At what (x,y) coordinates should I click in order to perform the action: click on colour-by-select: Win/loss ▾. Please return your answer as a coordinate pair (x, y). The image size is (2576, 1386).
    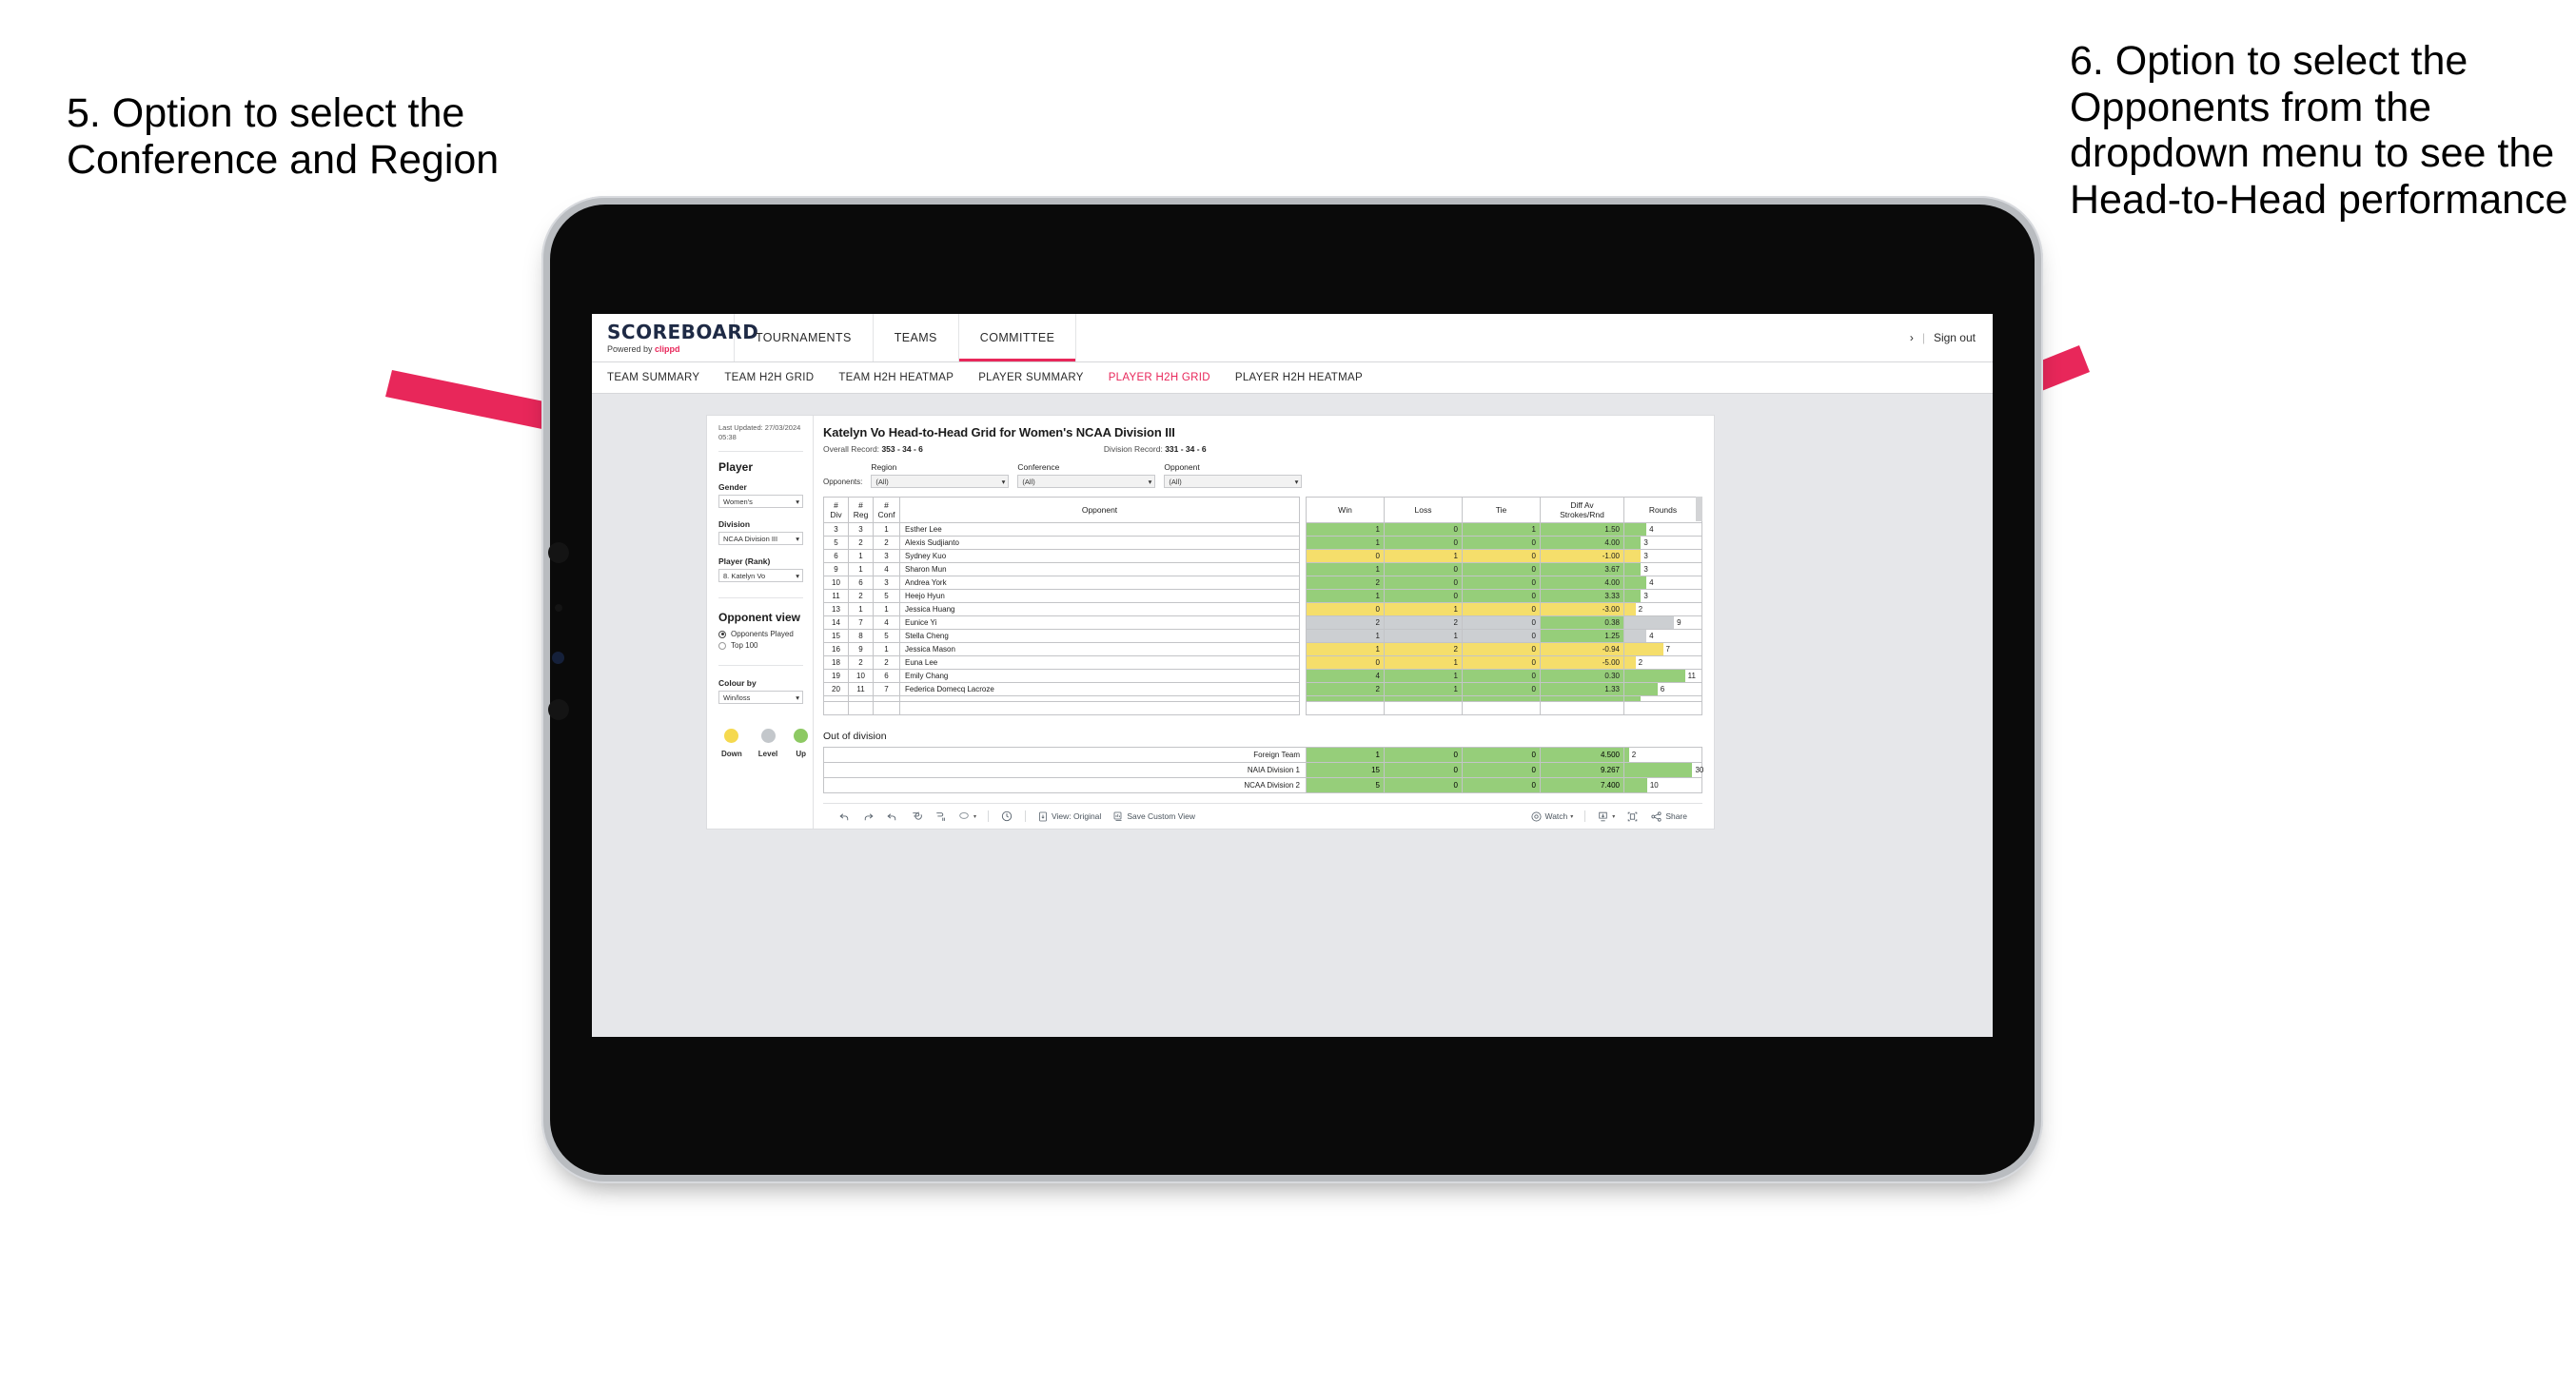
    Looking at the image, I should click on (760, 698).